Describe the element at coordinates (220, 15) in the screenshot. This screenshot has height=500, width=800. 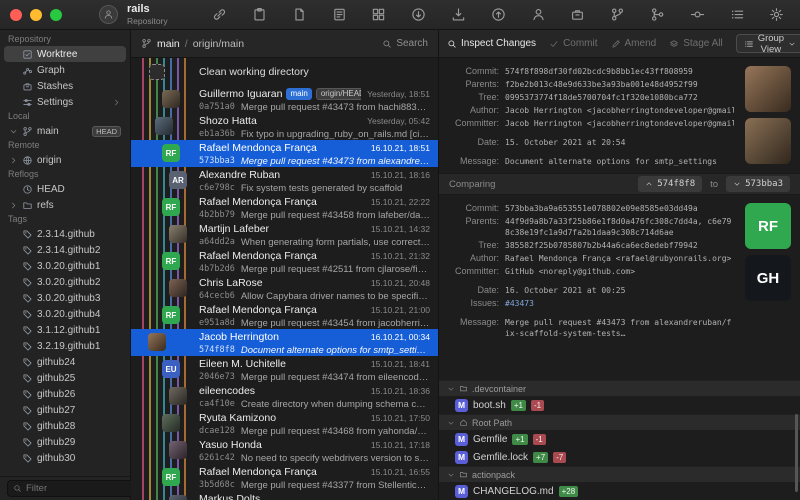
I see `link-button` at that location.